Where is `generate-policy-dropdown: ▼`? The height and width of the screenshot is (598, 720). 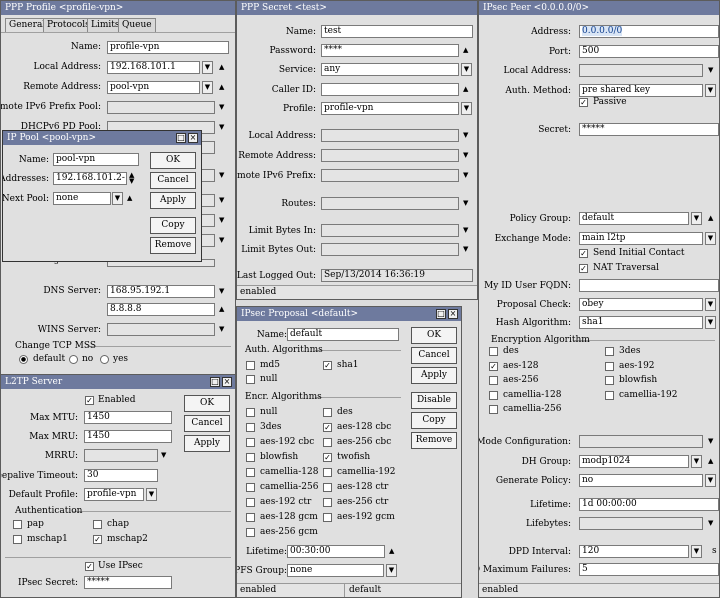
generate-policy-dropdown: ▼ is located at coordinates (710, 480).